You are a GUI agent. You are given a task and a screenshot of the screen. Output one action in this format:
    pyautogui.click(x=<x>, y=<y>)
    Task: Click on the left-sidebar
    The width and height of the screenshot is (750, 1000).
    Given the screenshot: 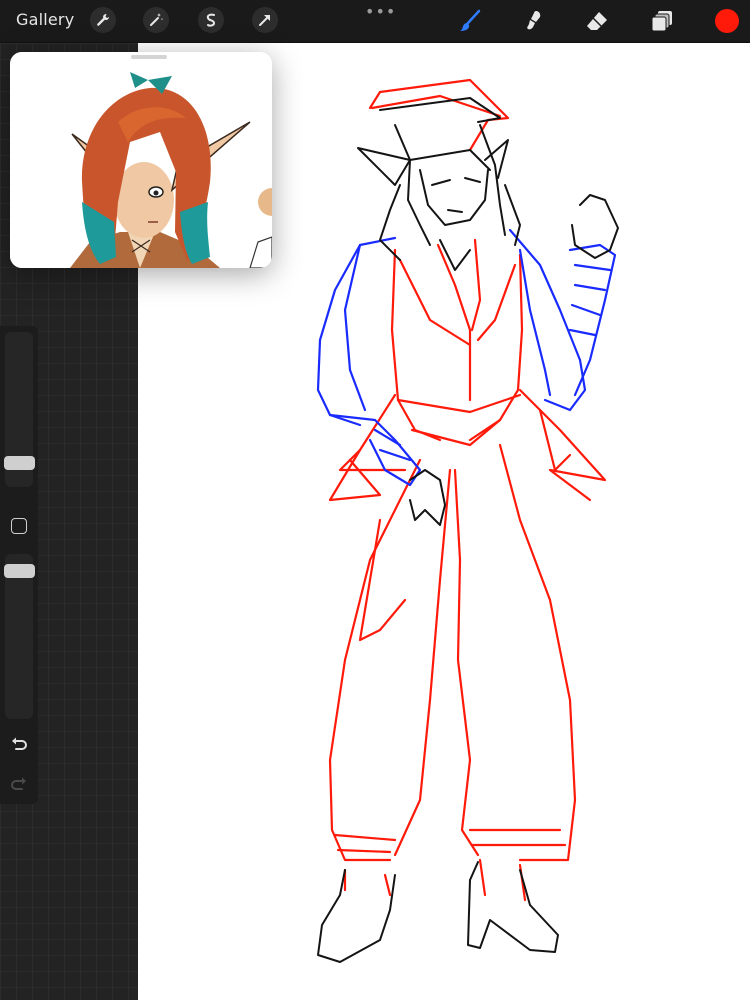 What is the action you would take?
    pyautogui.click(x=19, y=565)
    